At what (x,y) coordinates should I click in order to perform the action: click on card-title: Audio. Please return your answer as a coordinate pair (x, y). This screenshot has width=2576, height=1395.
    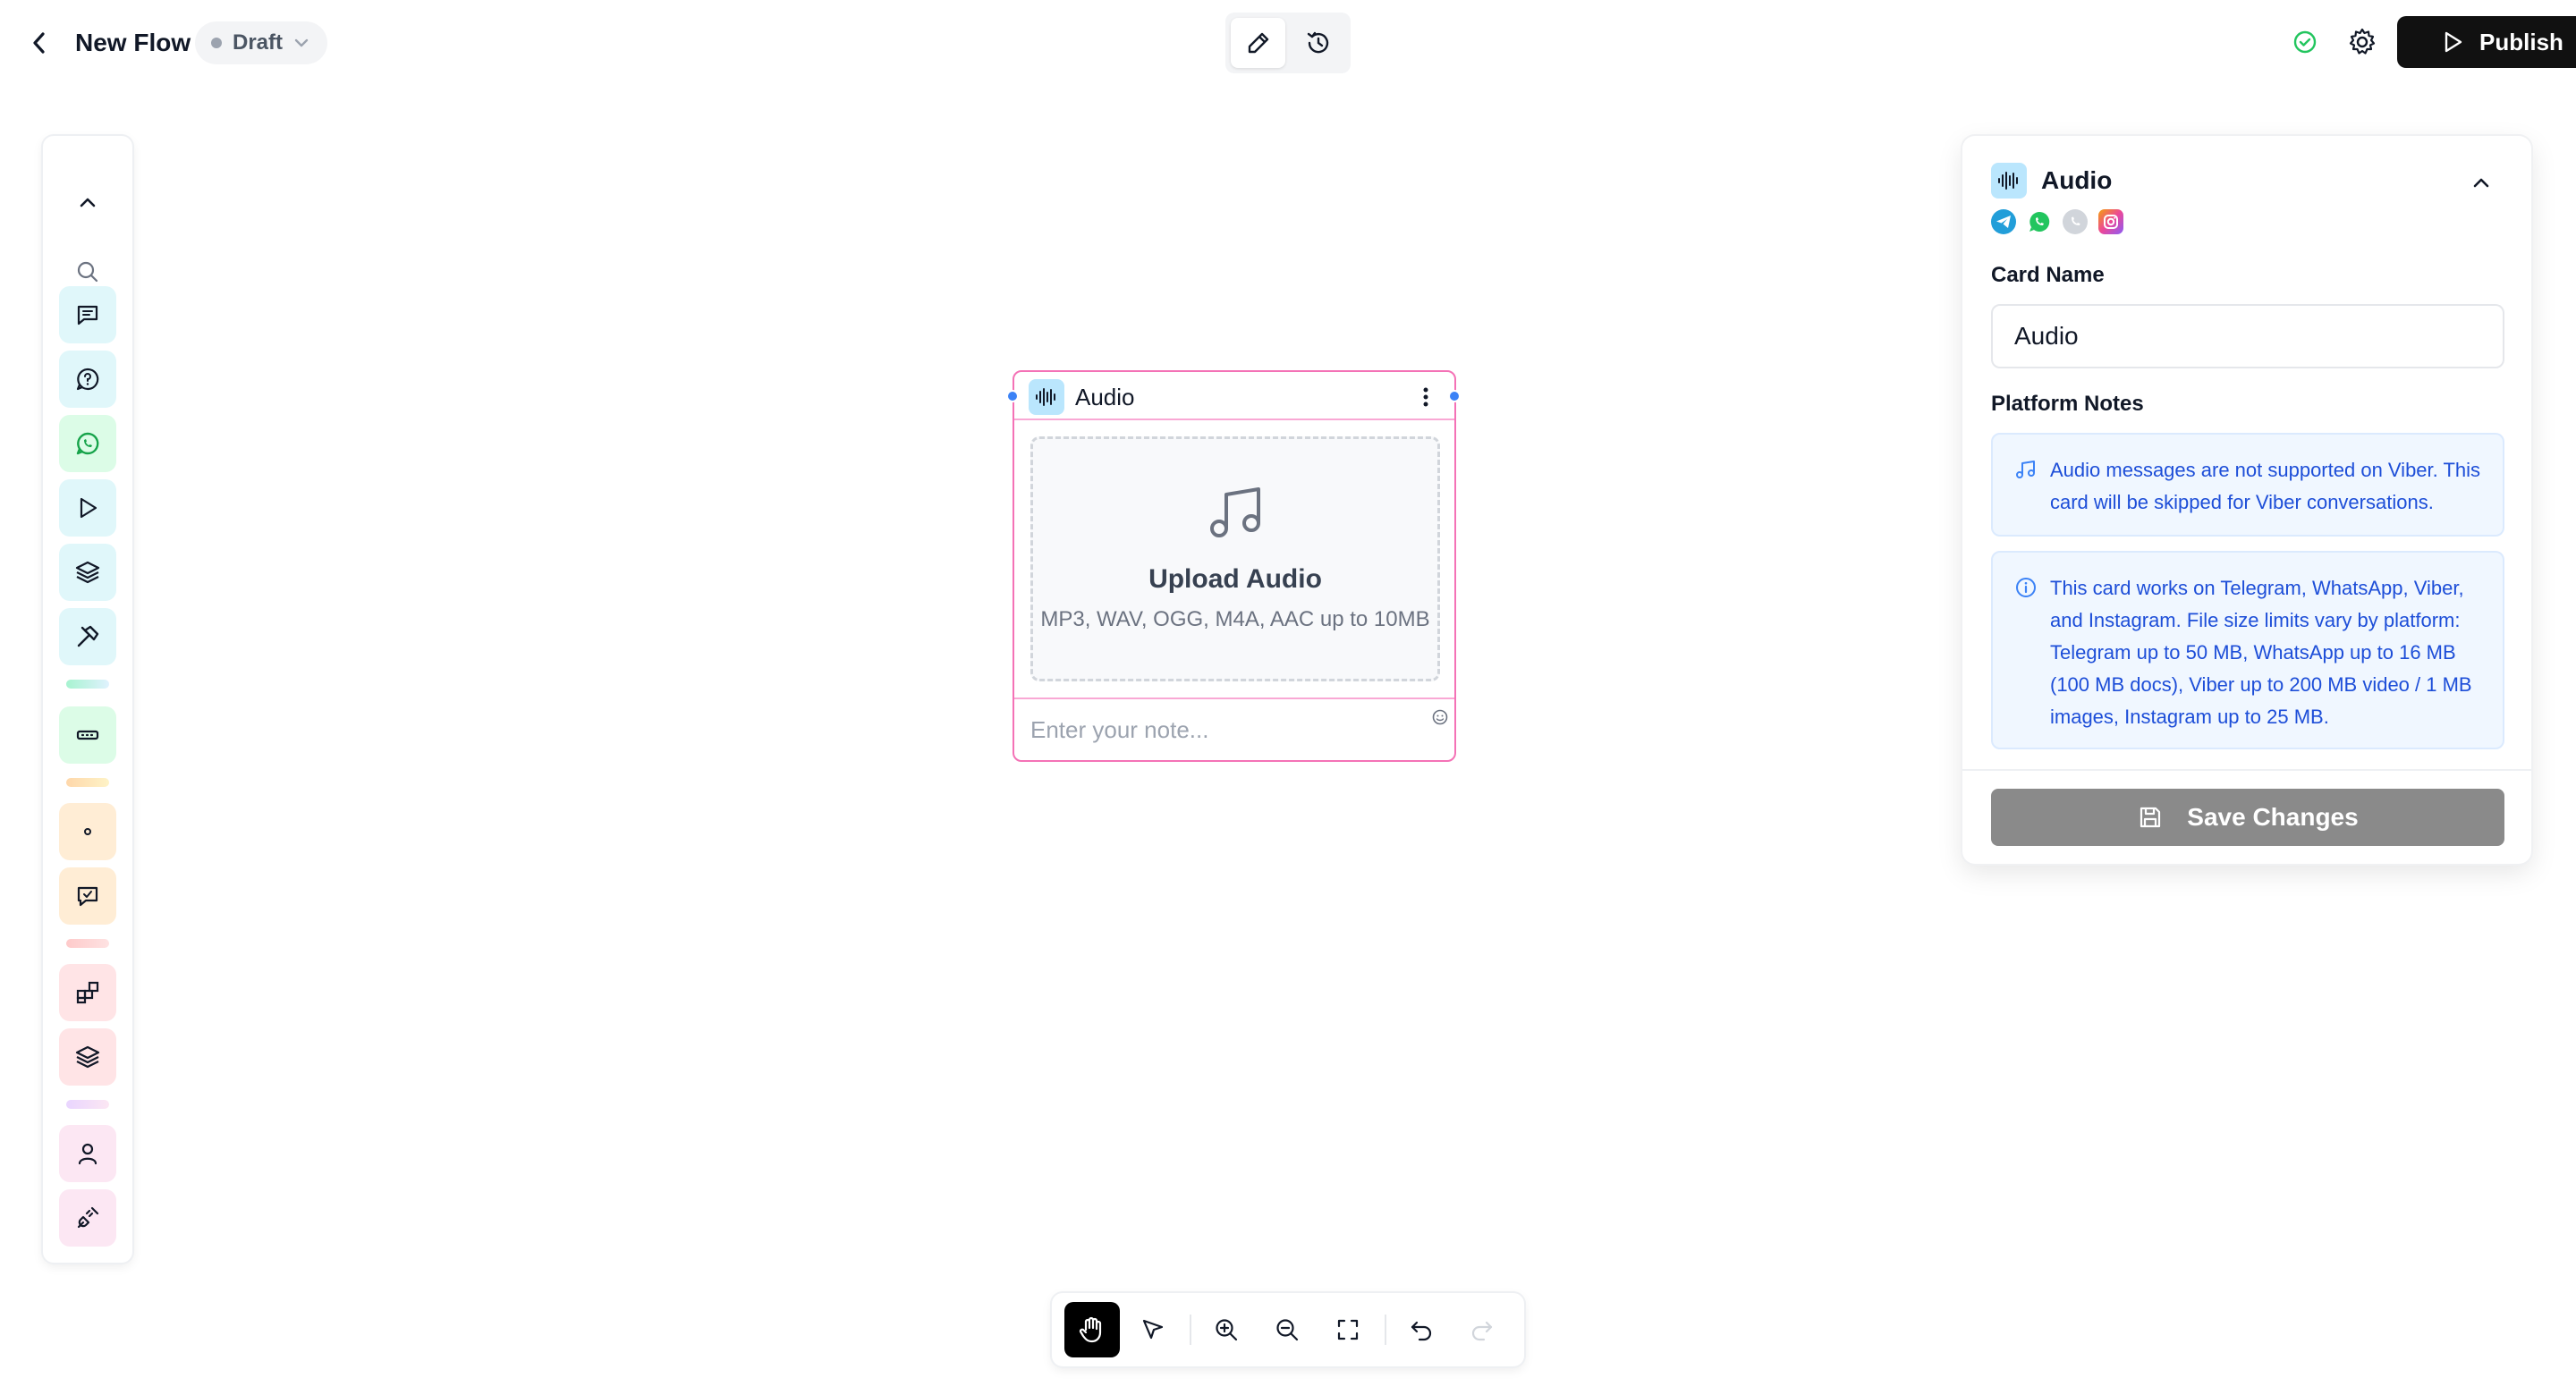
    Looking at the image, I should click on (1105, 397).